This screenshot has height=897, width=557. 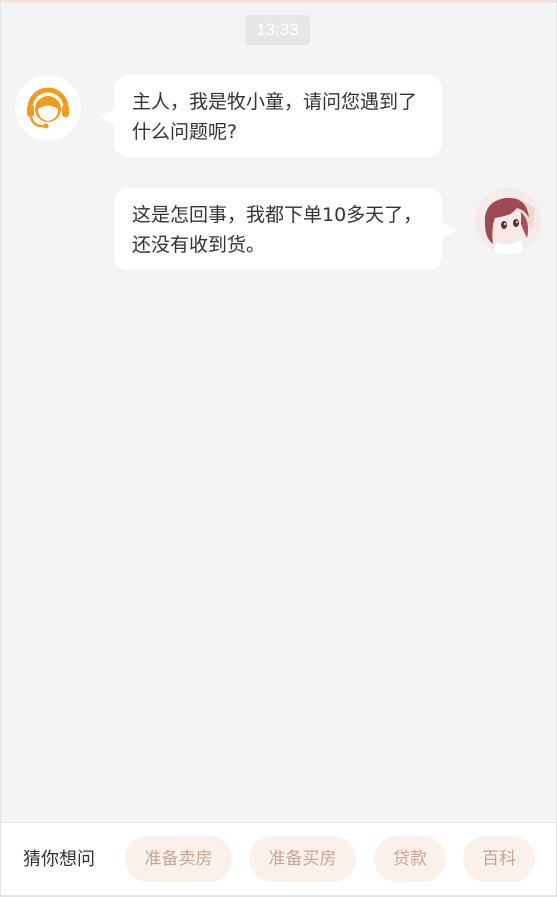 I want to click on user-avatar, so click(x=508, y=221).